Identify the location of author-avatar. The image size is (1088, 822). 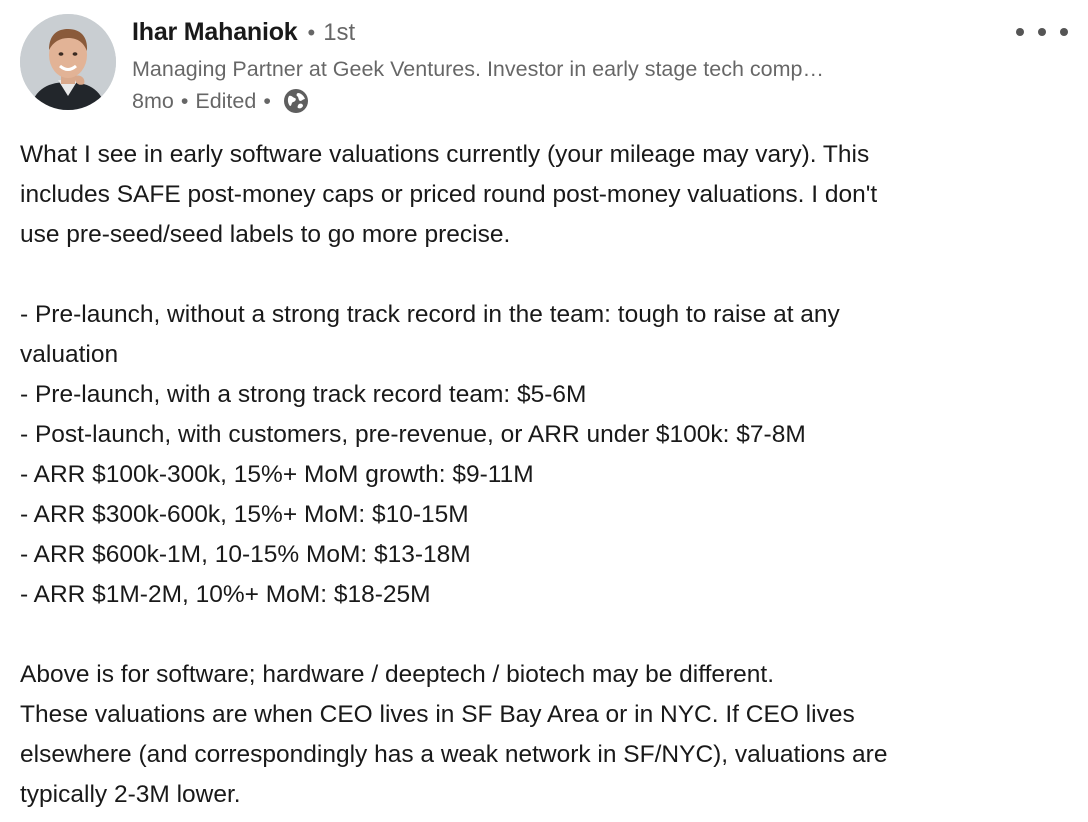
(68, 62).